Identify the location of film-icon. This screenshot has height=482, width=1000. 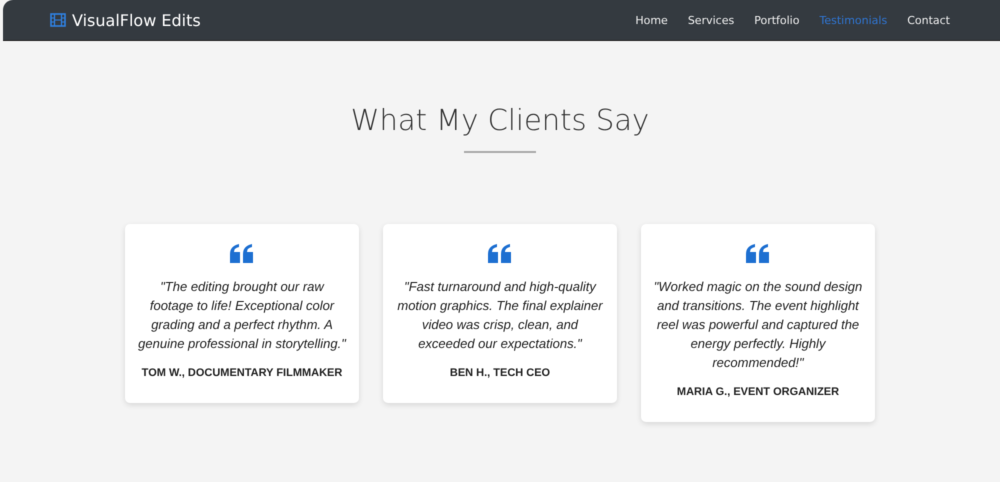
(58, 20).